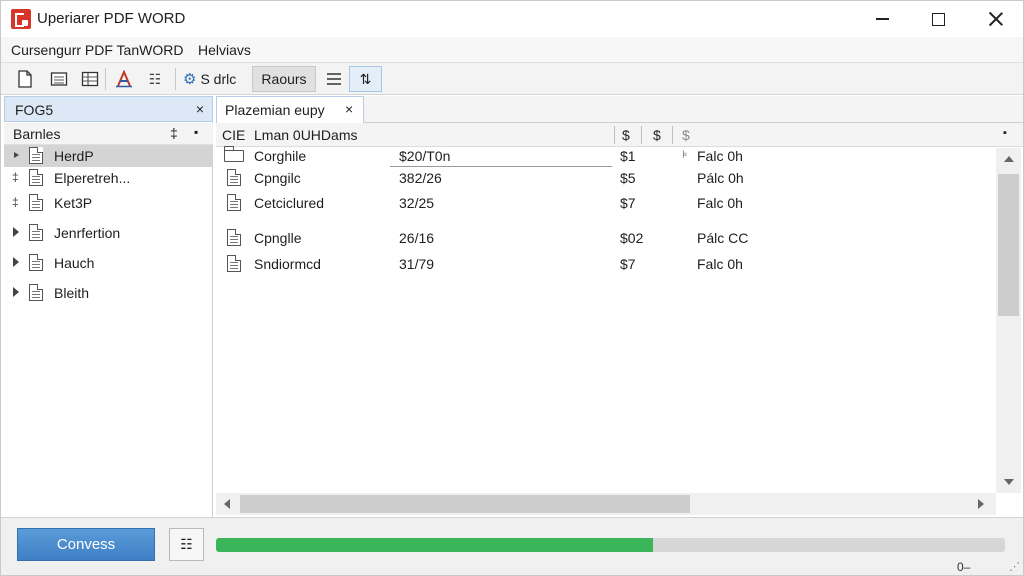  What do you see at coordinates (196, 132) in the screenshot?
I see `panel-menu-icon: ▪` at bounding box center [196, 132].